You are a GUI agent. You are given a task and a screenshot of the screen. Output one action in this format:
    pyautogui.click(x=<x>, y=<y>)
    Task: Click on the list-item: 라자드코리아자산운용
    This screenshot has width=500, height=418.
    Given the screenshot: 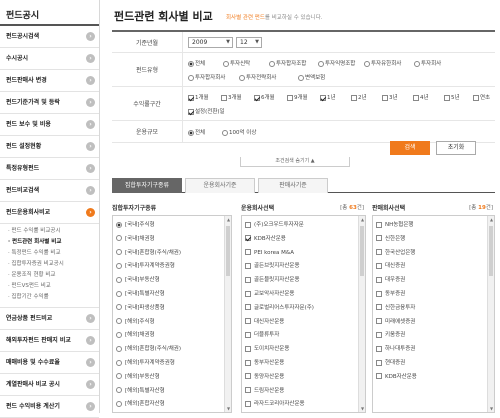 What is the action you would take?
    pyautogui.click(x=275, y=404)
    